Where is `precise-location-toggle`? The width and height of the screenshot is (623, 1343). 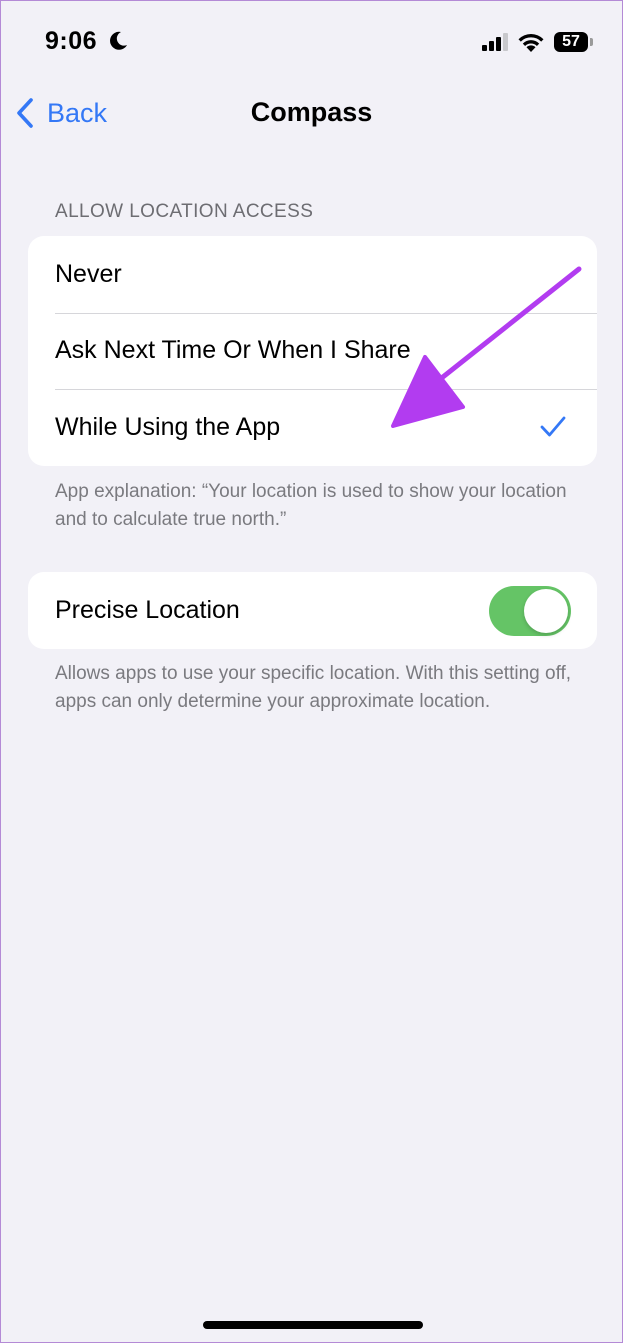
precise-location-toggle is located at coordinates (530, 611).